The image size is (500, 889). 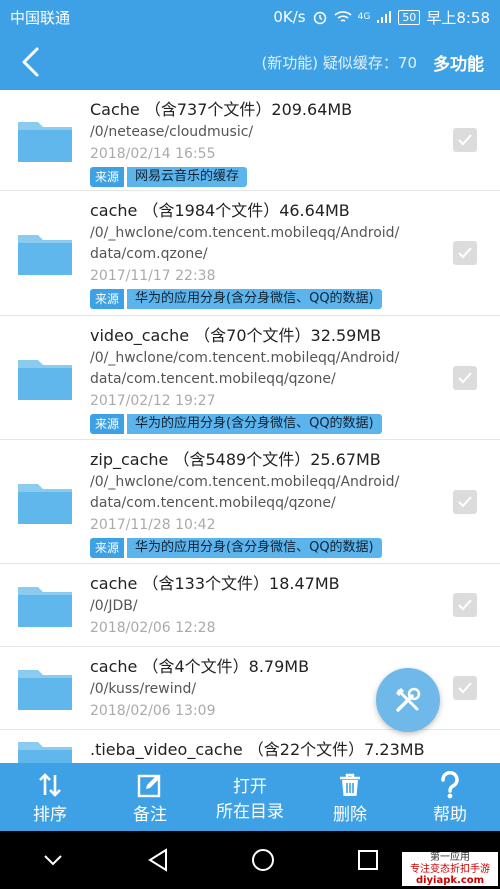 I want to click on multi-function-button: 多功能, so click(x=466, y=62).